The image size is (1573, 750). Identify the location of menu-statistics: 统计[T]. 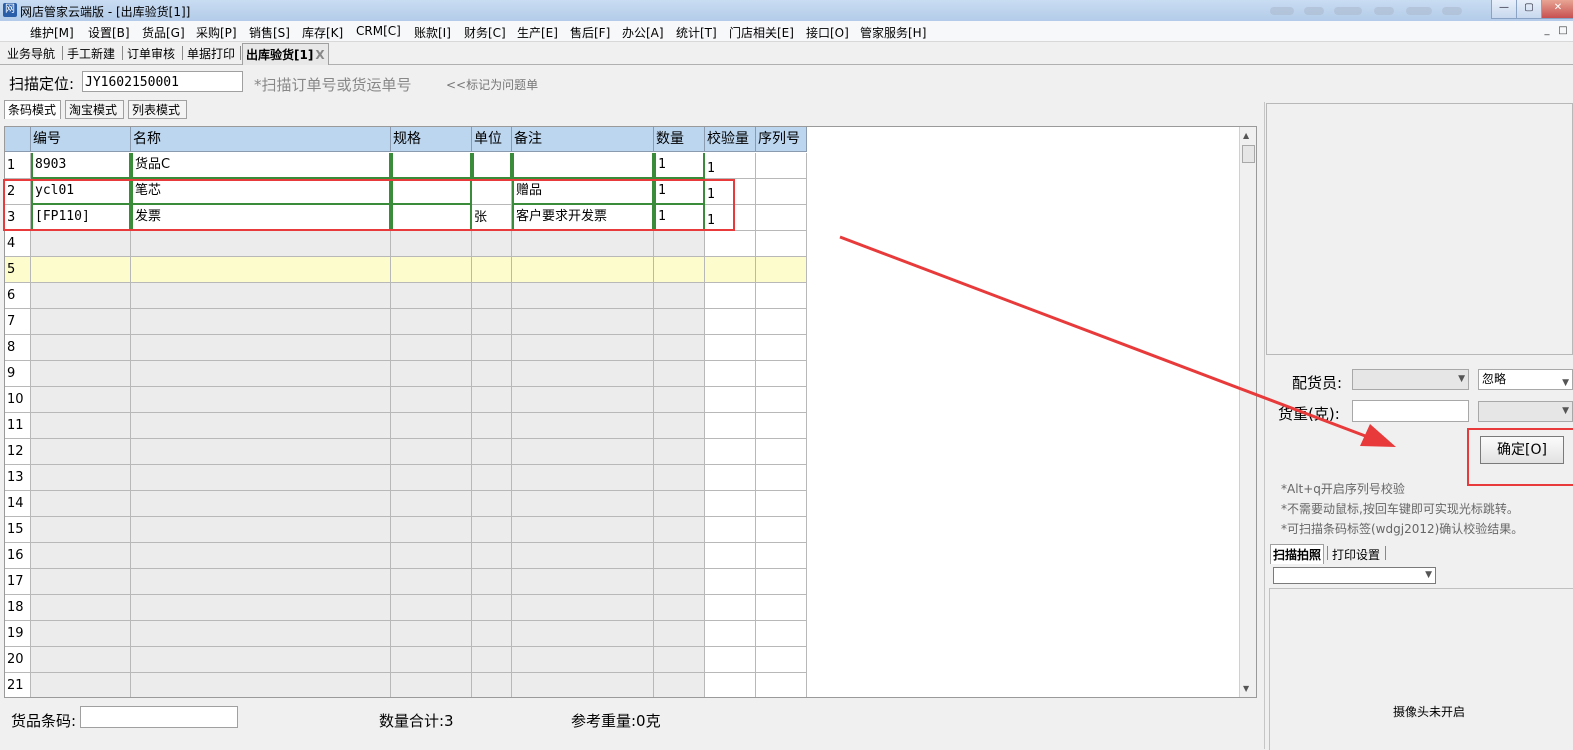
(696, 32).